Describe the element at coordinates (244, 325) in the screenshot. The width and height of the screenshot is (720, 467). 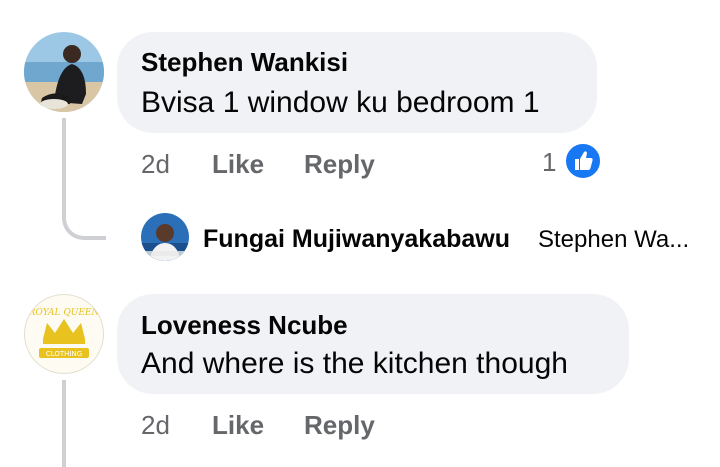
I see `comment-author: Loveness Ncube` at that location.